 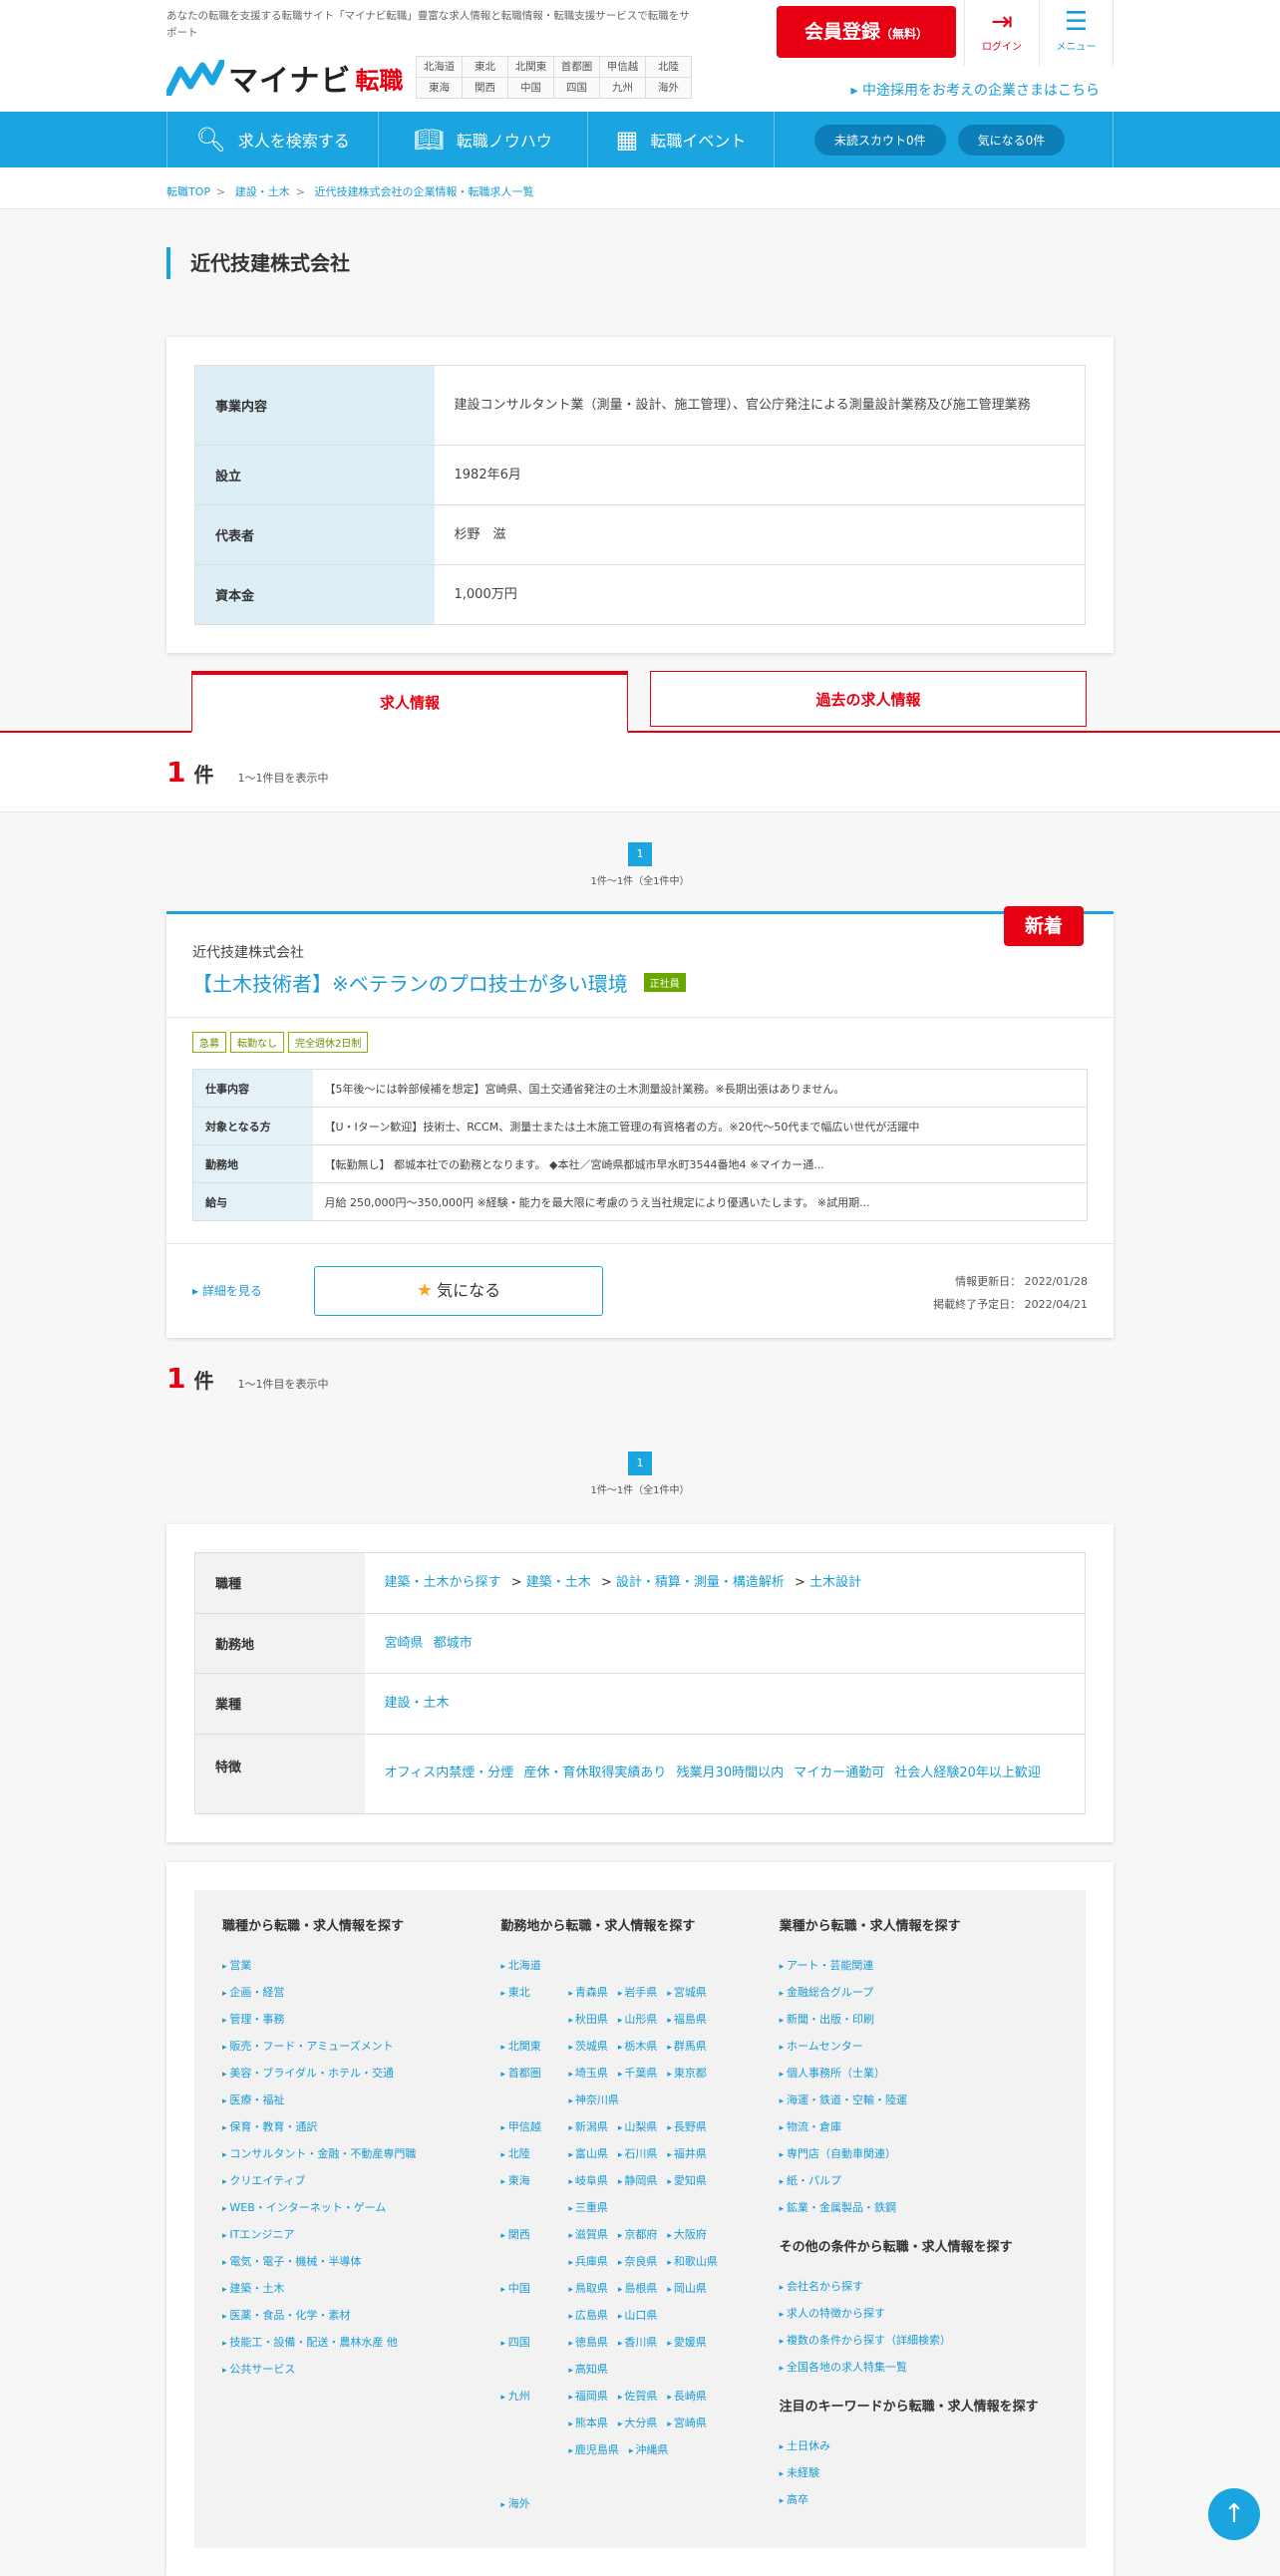 What do you see at coordinates (534, 2126) in the screenshot?
I see `area-link: 甲信越` at bounding box center [534, 2126].